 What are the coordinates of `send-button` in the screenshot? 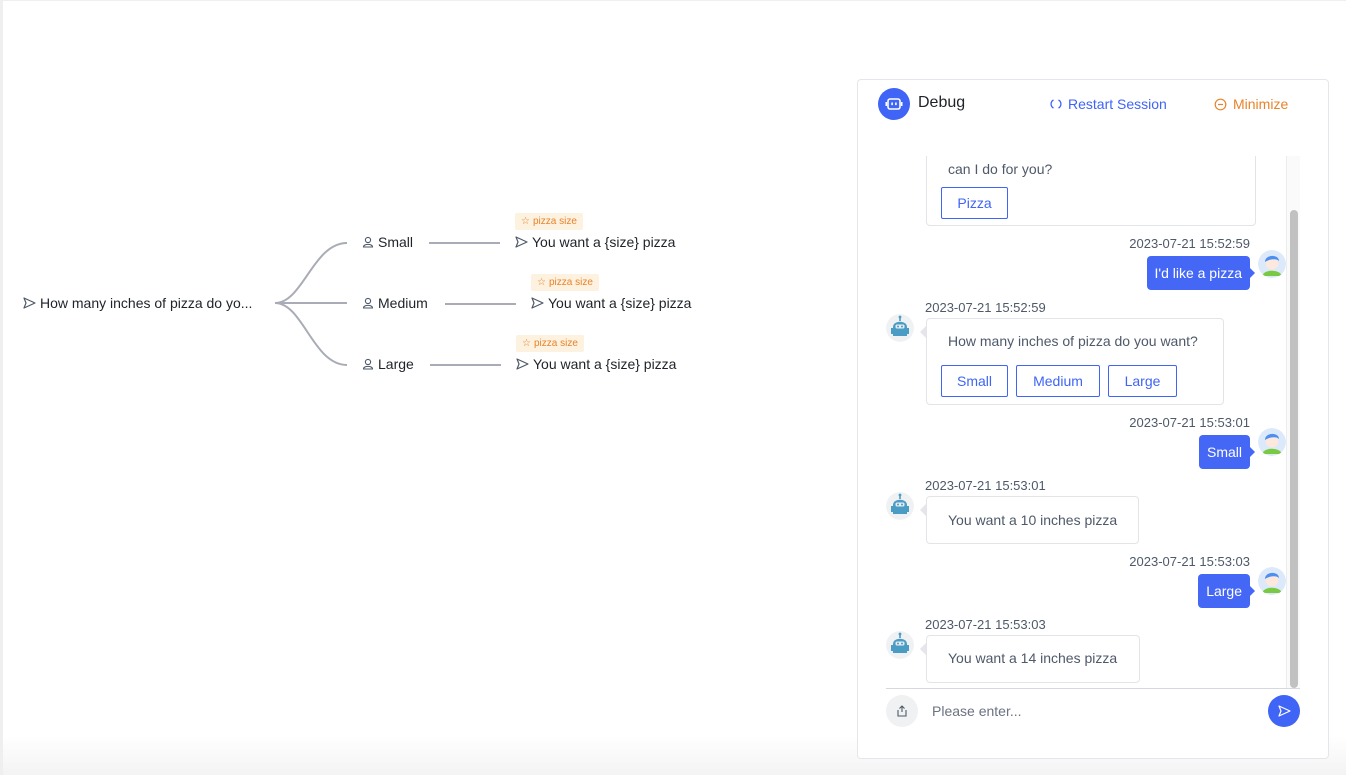 It's located at (1284, 711).